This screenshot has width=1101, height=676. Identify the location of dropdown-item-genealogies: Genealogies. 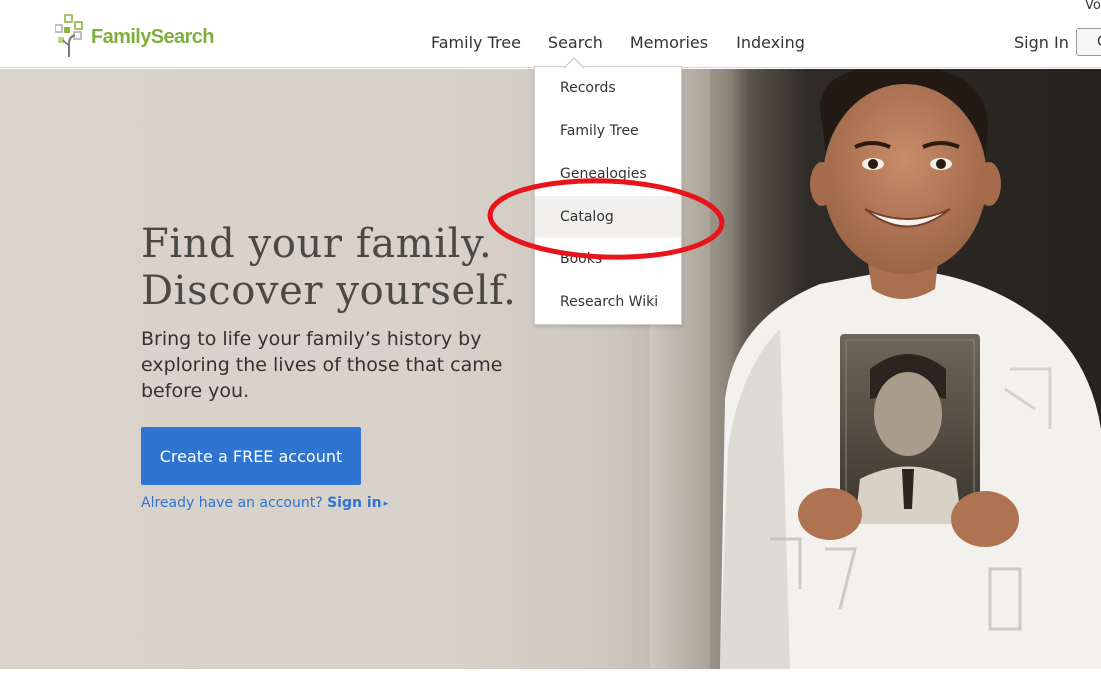
(608, 174).